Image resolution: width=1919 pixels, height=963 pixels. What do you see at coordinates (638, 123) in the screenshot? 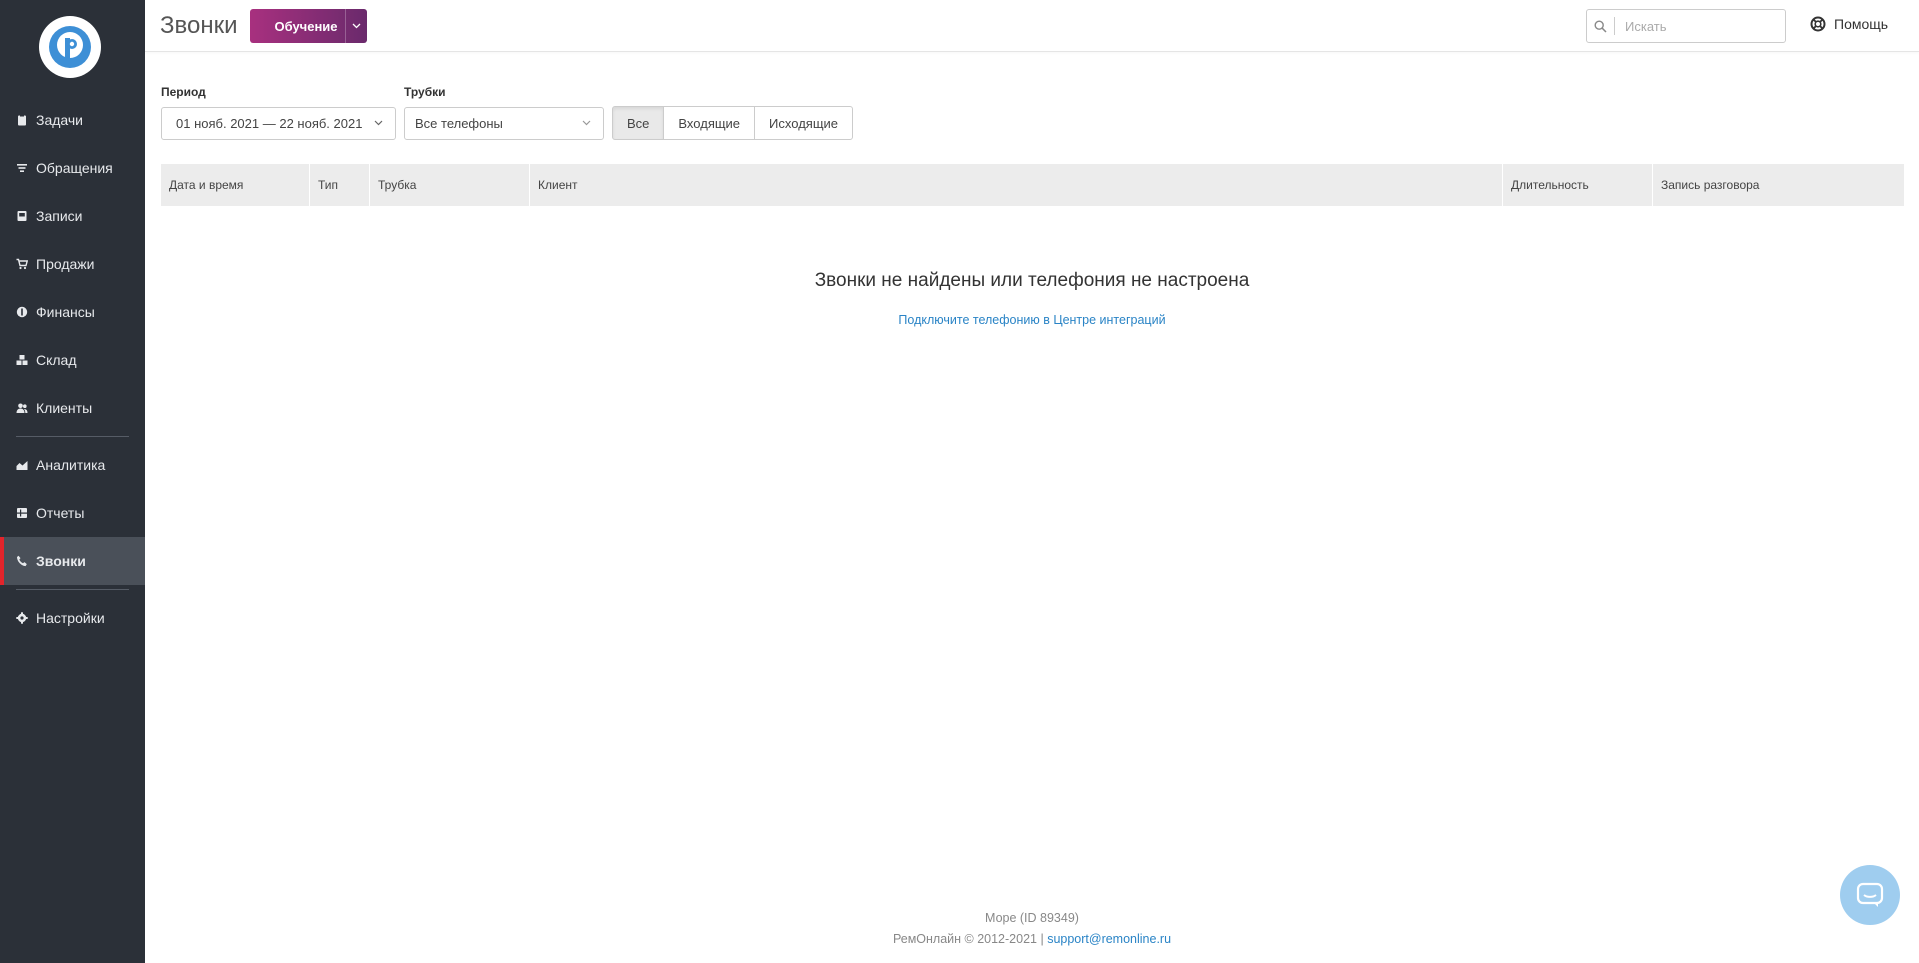
I see `segment-all: Все` at bounding box center [638, 123].